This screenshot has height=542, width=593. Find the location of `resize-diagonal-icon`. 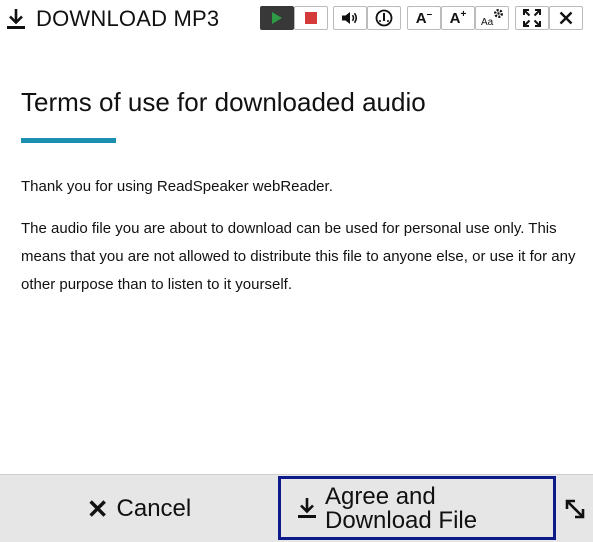

resize-diagonal-icon is located at coordinates (575, 509).